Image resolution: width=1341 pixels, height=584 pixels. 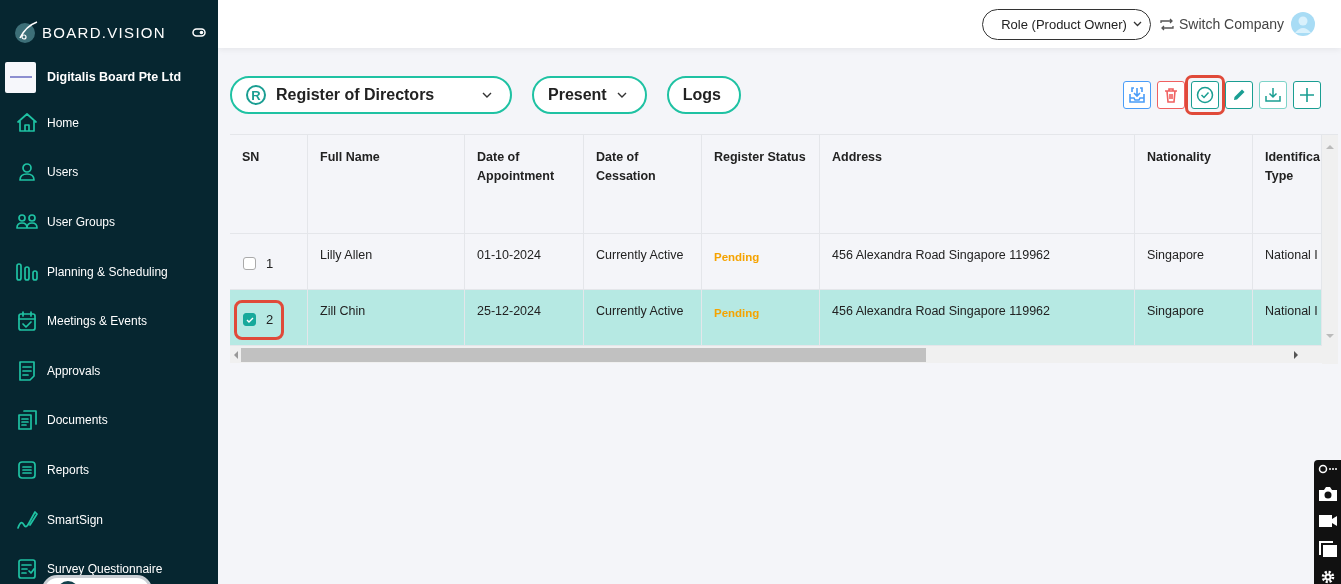 What do you see at coordinates (703, 95) in the screenshot?
I see `logs-button: Logs` at bounding box center [703, 95].